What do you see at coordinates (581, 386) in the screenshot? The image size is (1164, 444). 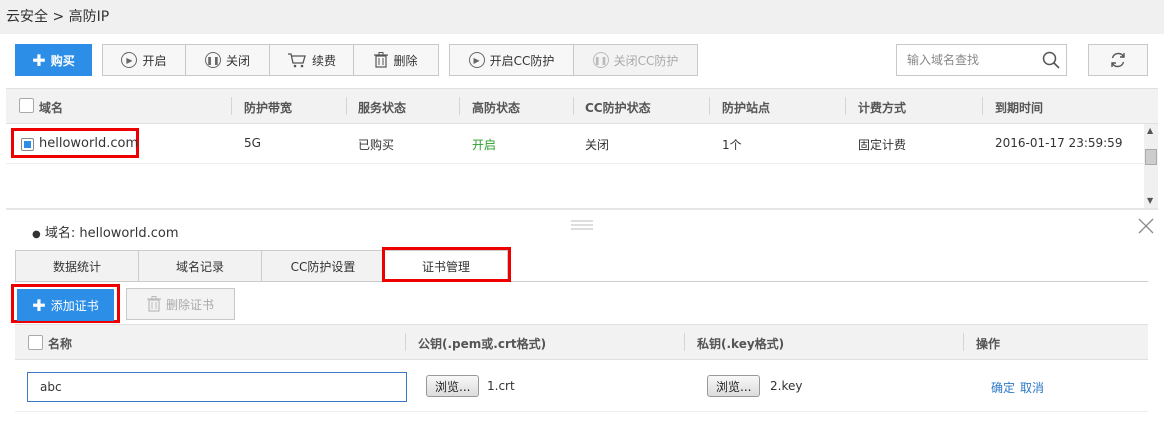 I see `cert-row: 浏览... 1.crt 浏览... 2.key 确定 取消` at bounding box center [581, 386].